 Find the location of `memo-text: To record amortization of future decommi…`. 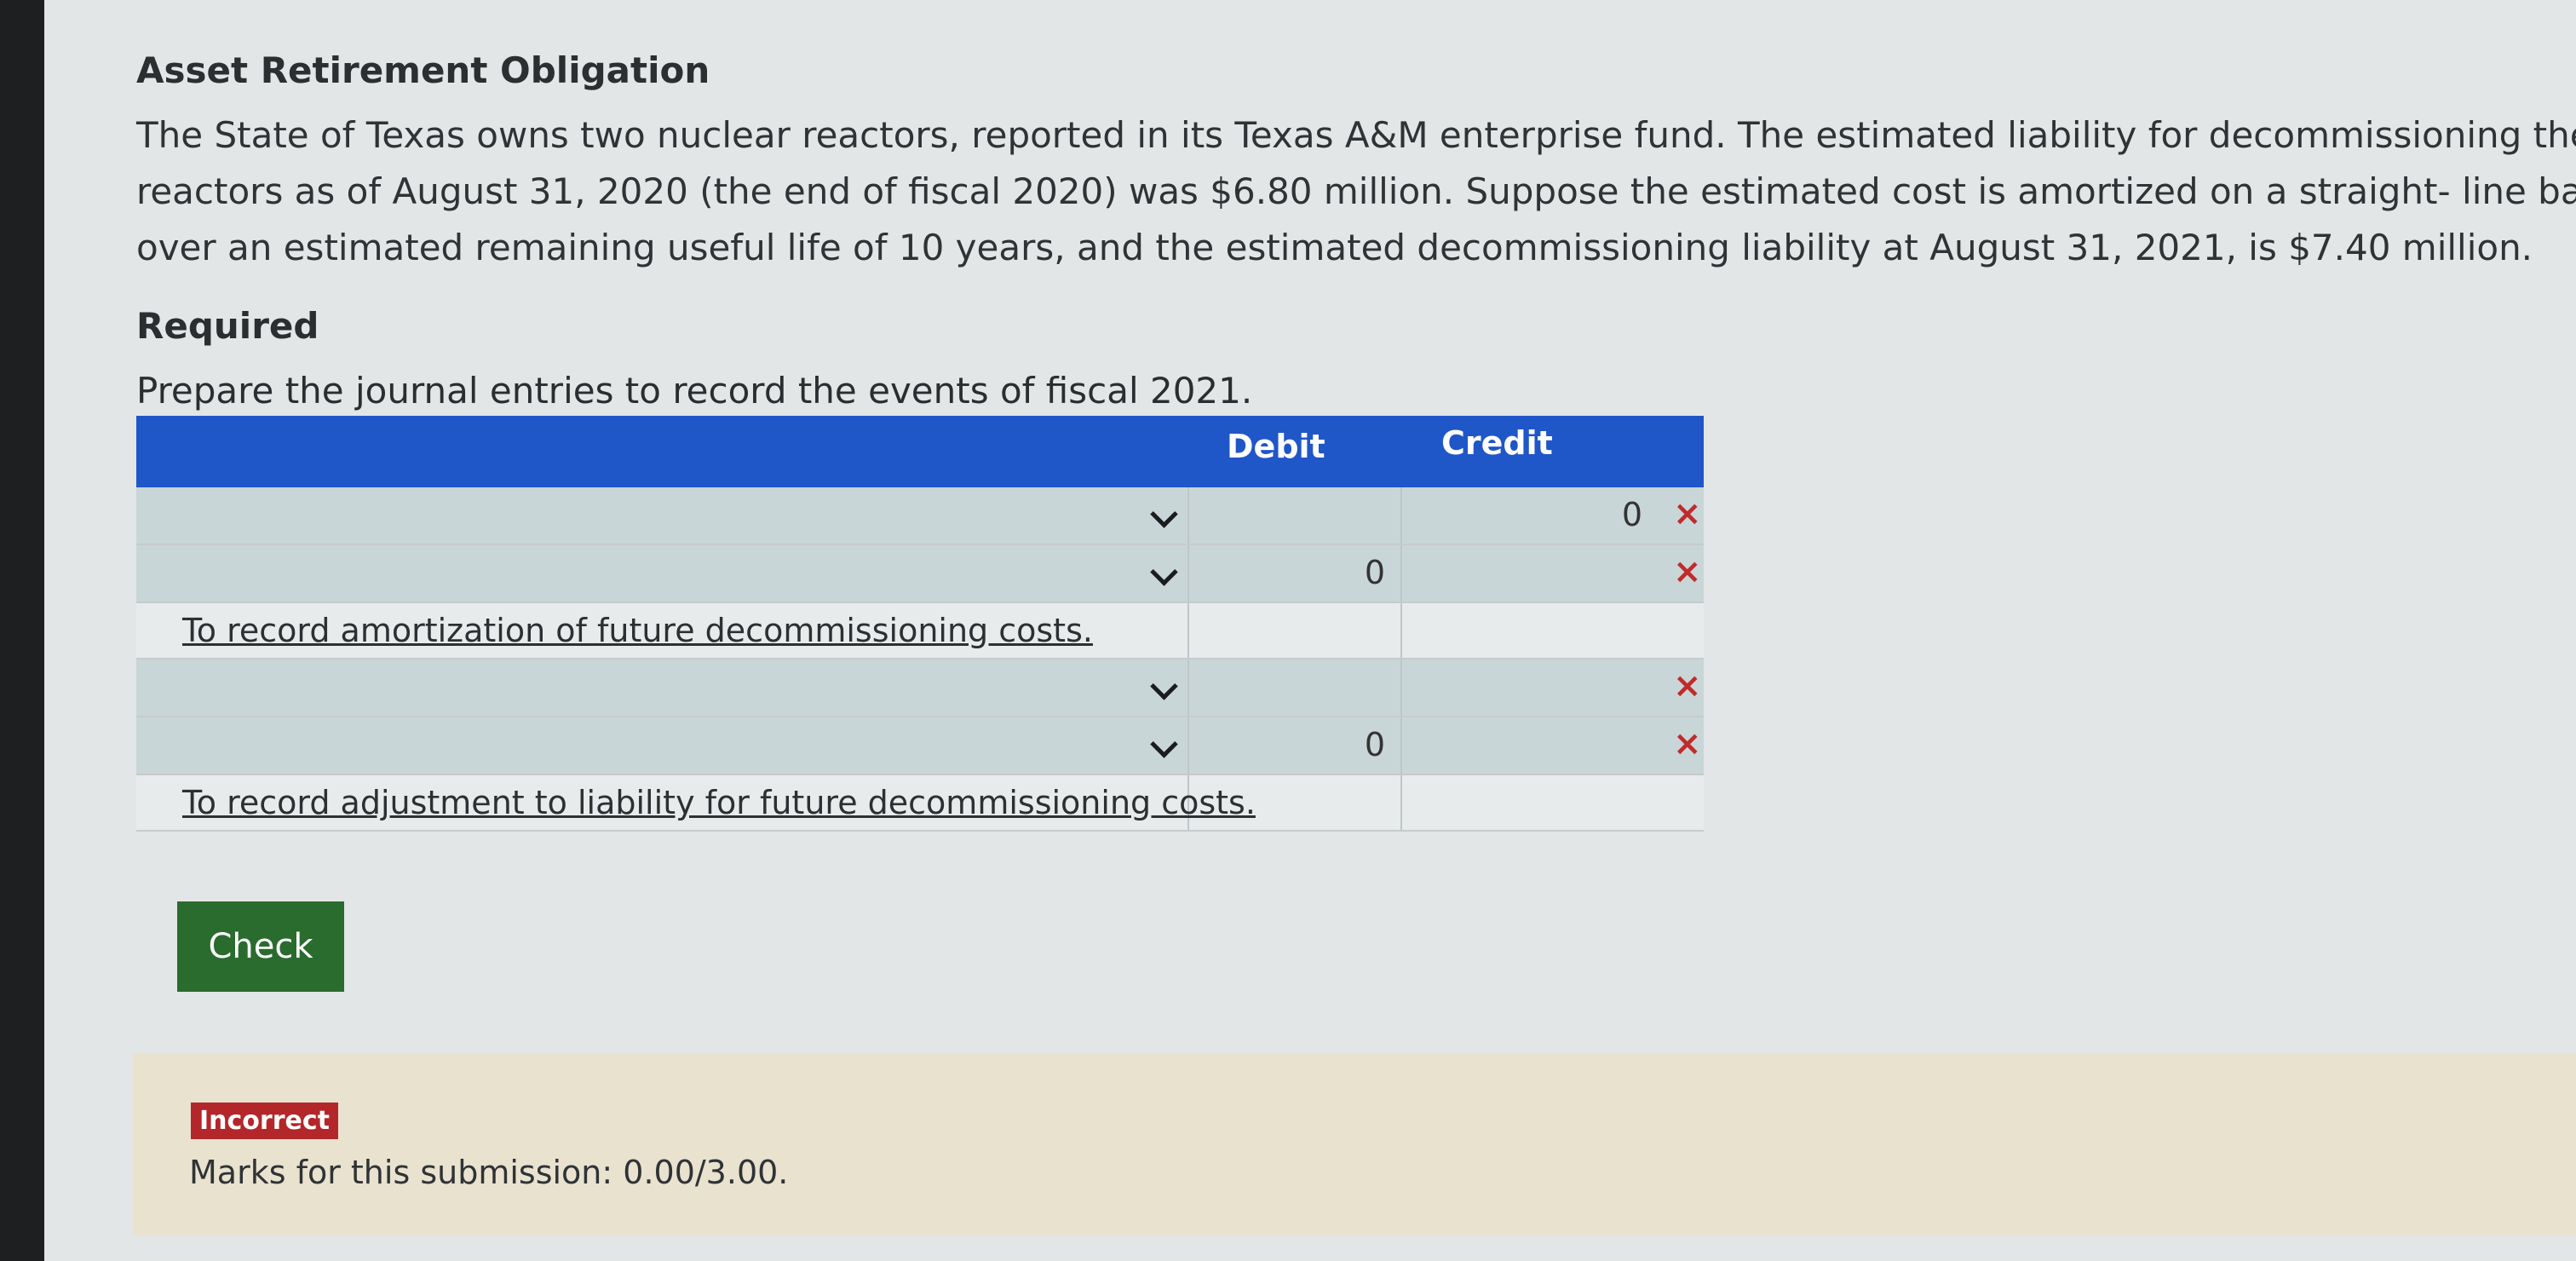

memo-text: To record amortization of future decommi… is located at coordinates (638, 630).